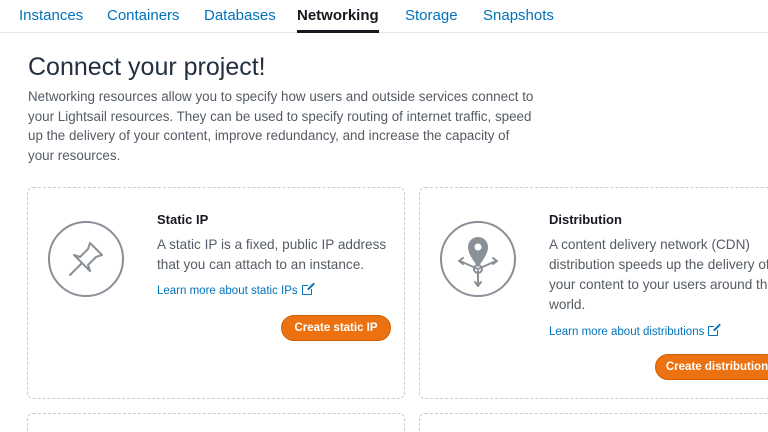 This screenshot has width=768, height=432. I want to click on tab-networking: Networking, so click(338, 20).